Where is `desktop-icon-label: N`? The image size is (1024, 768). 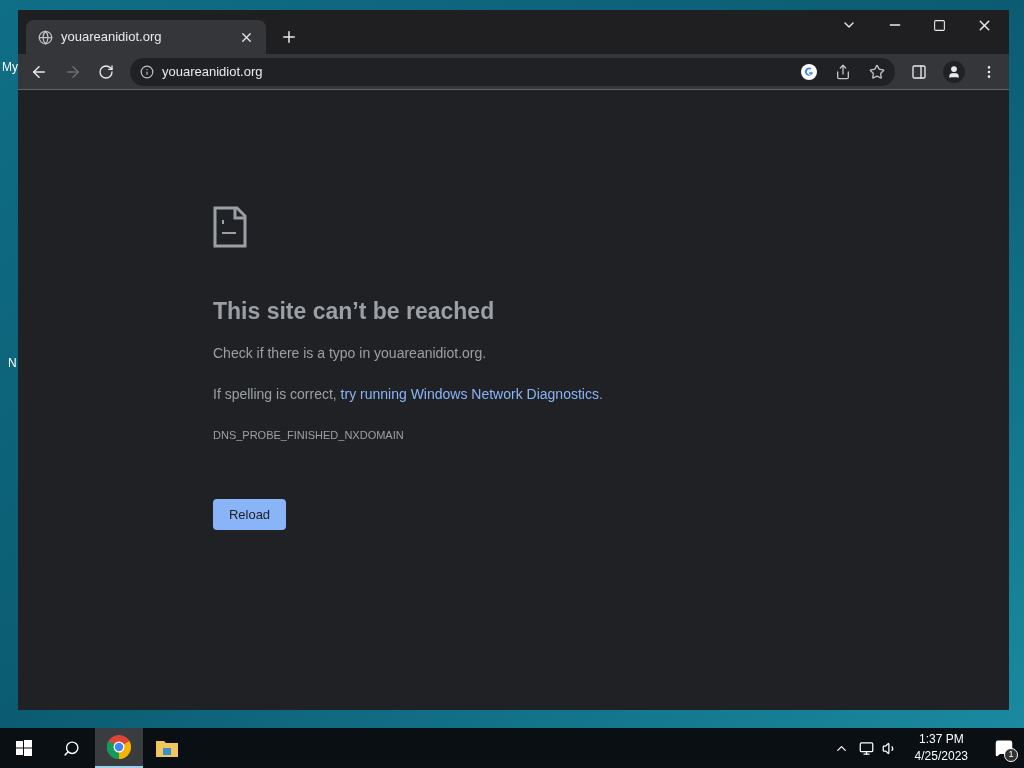 desktop-icon-label: N is located at coordinates (12, 363).